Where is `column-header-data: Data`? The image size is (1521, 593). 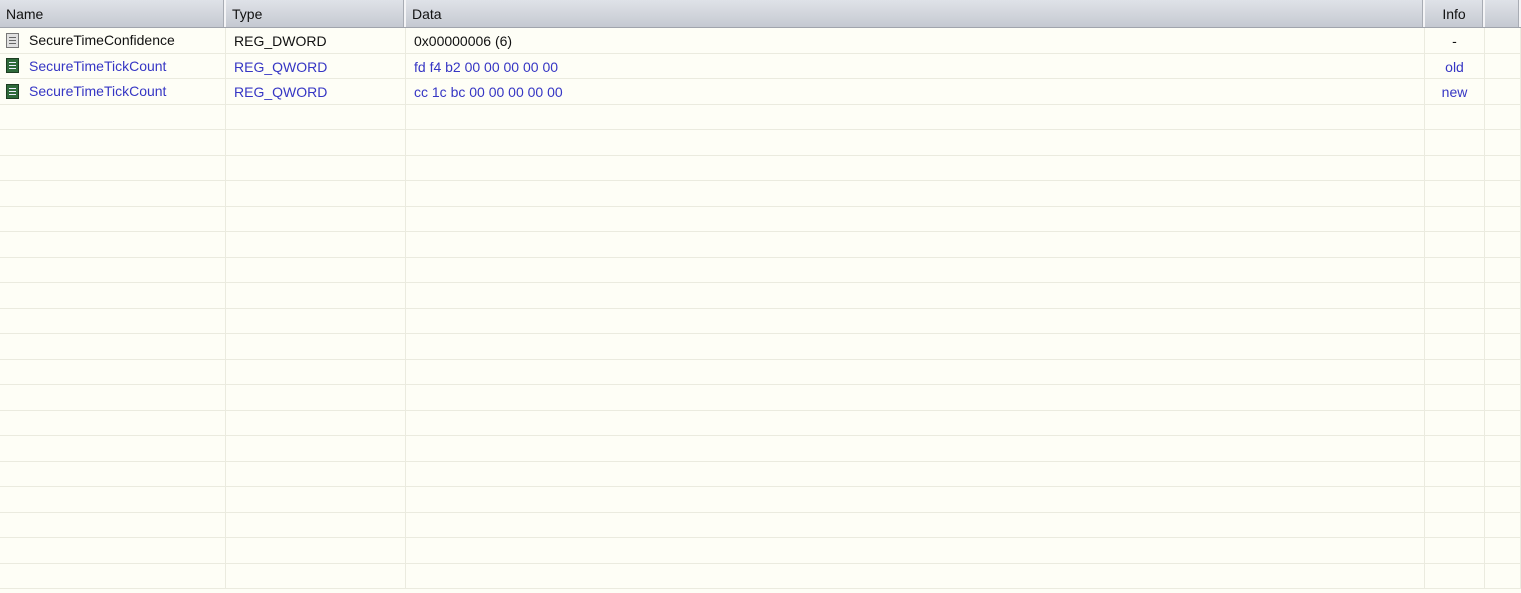 column-header-data: Data is located at coordinates (915, 13).